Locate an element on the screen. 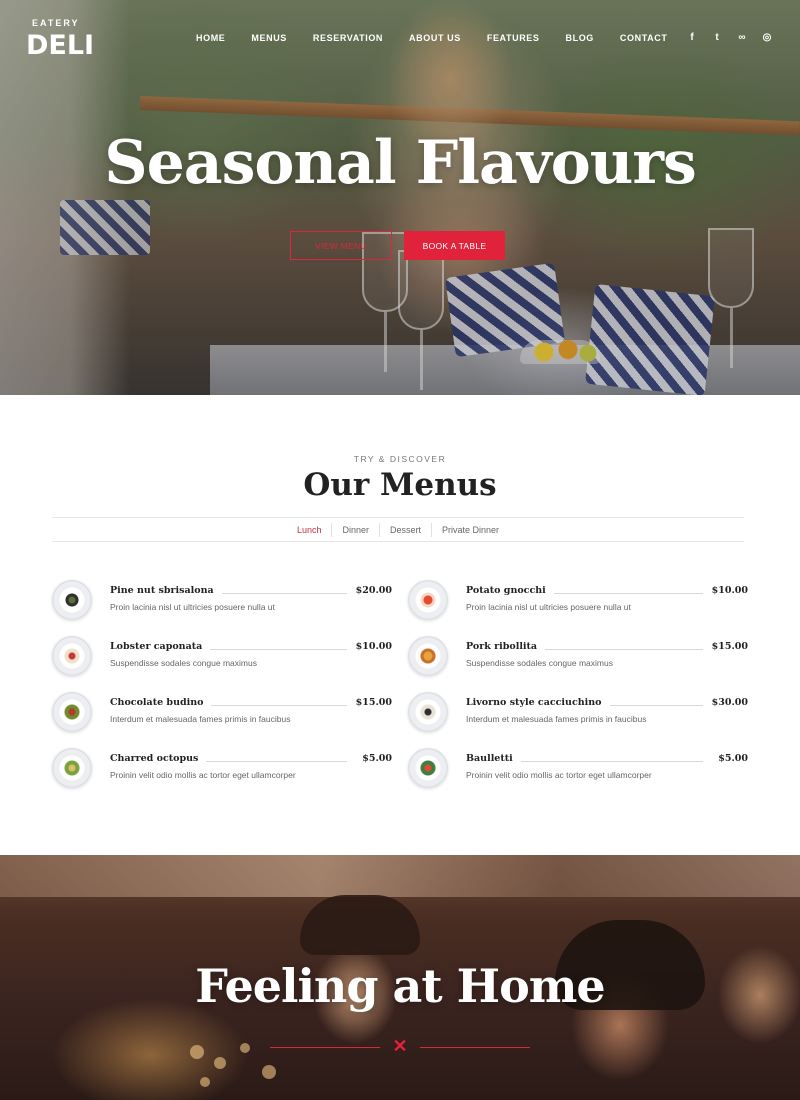 Image resolution: width=800 pixels, height=1100 pixels. view-menu-button: VIEW MENU is located at coordinates (341, 245).